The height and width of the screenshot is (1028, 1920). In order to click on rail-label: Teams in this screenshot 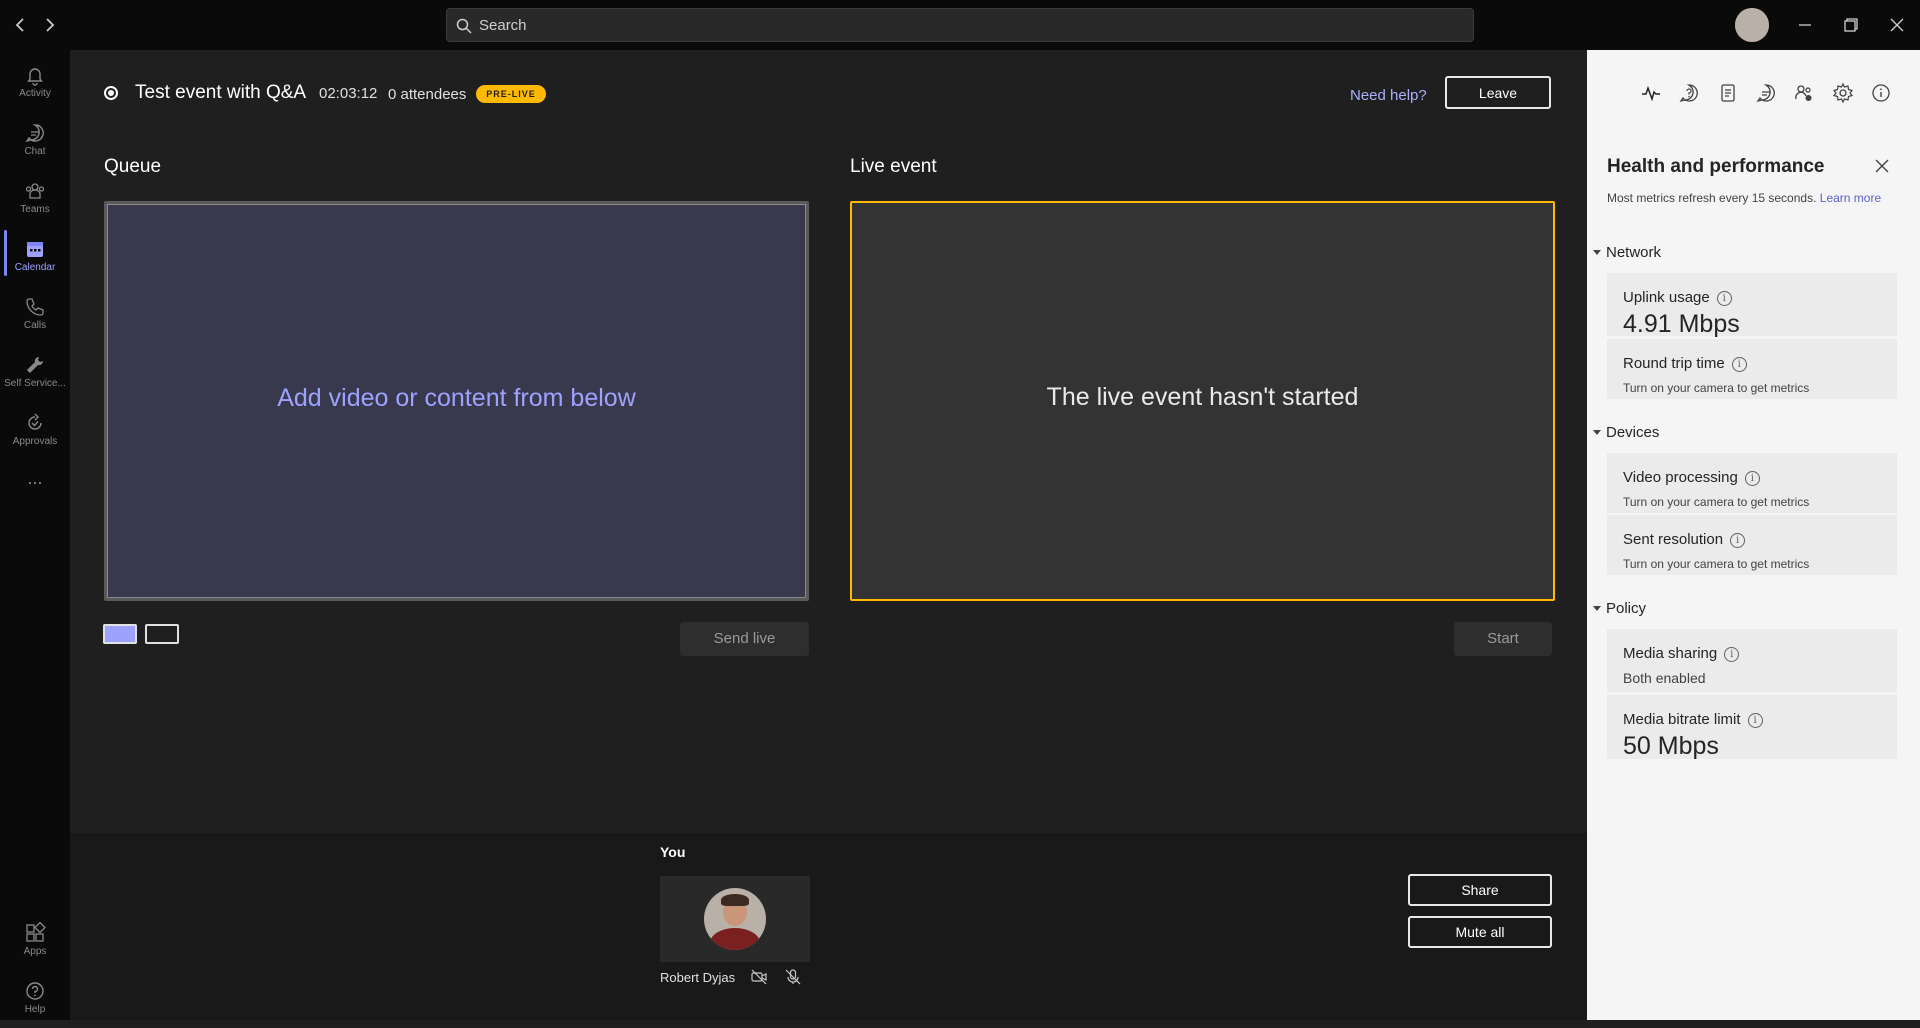, I will do `click(35, 209)`.